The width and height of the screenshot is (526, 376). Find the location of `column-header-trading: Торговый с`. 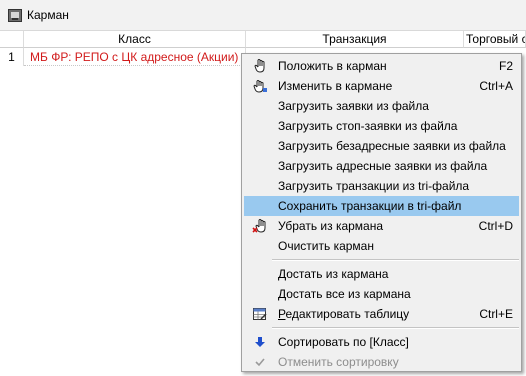

column-header-trading: Торговый с is located at coordinates (495, 39).